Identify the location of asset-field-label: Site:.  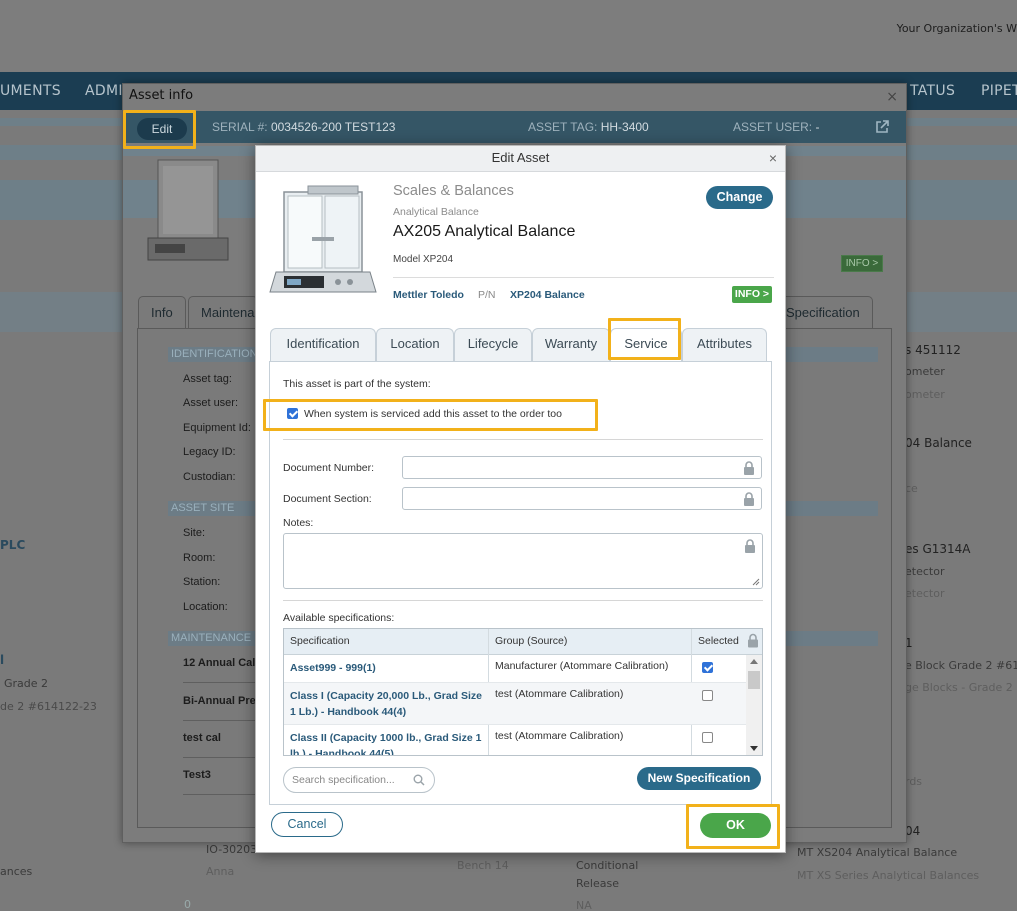
(194, 533).